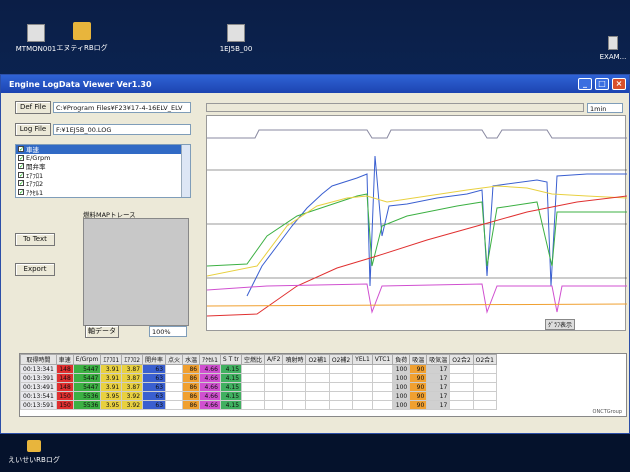  I want to click on close-button: ×, so click(619, 84).